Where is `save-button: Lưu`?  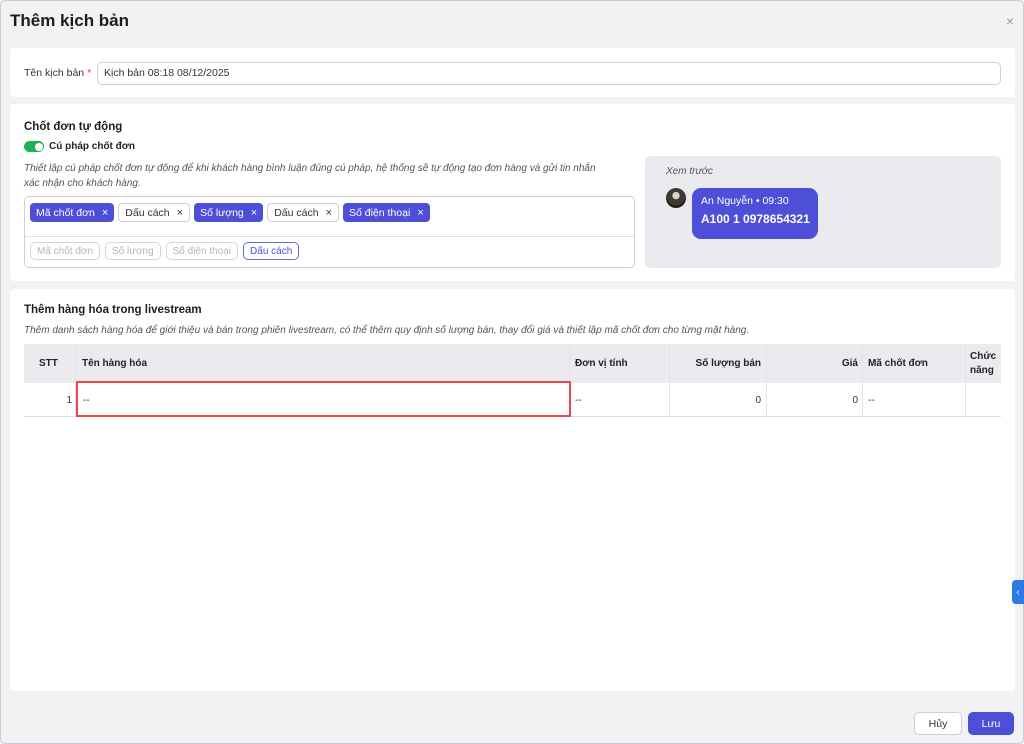
save-button: Lưu is located at coordinates (991, 723).